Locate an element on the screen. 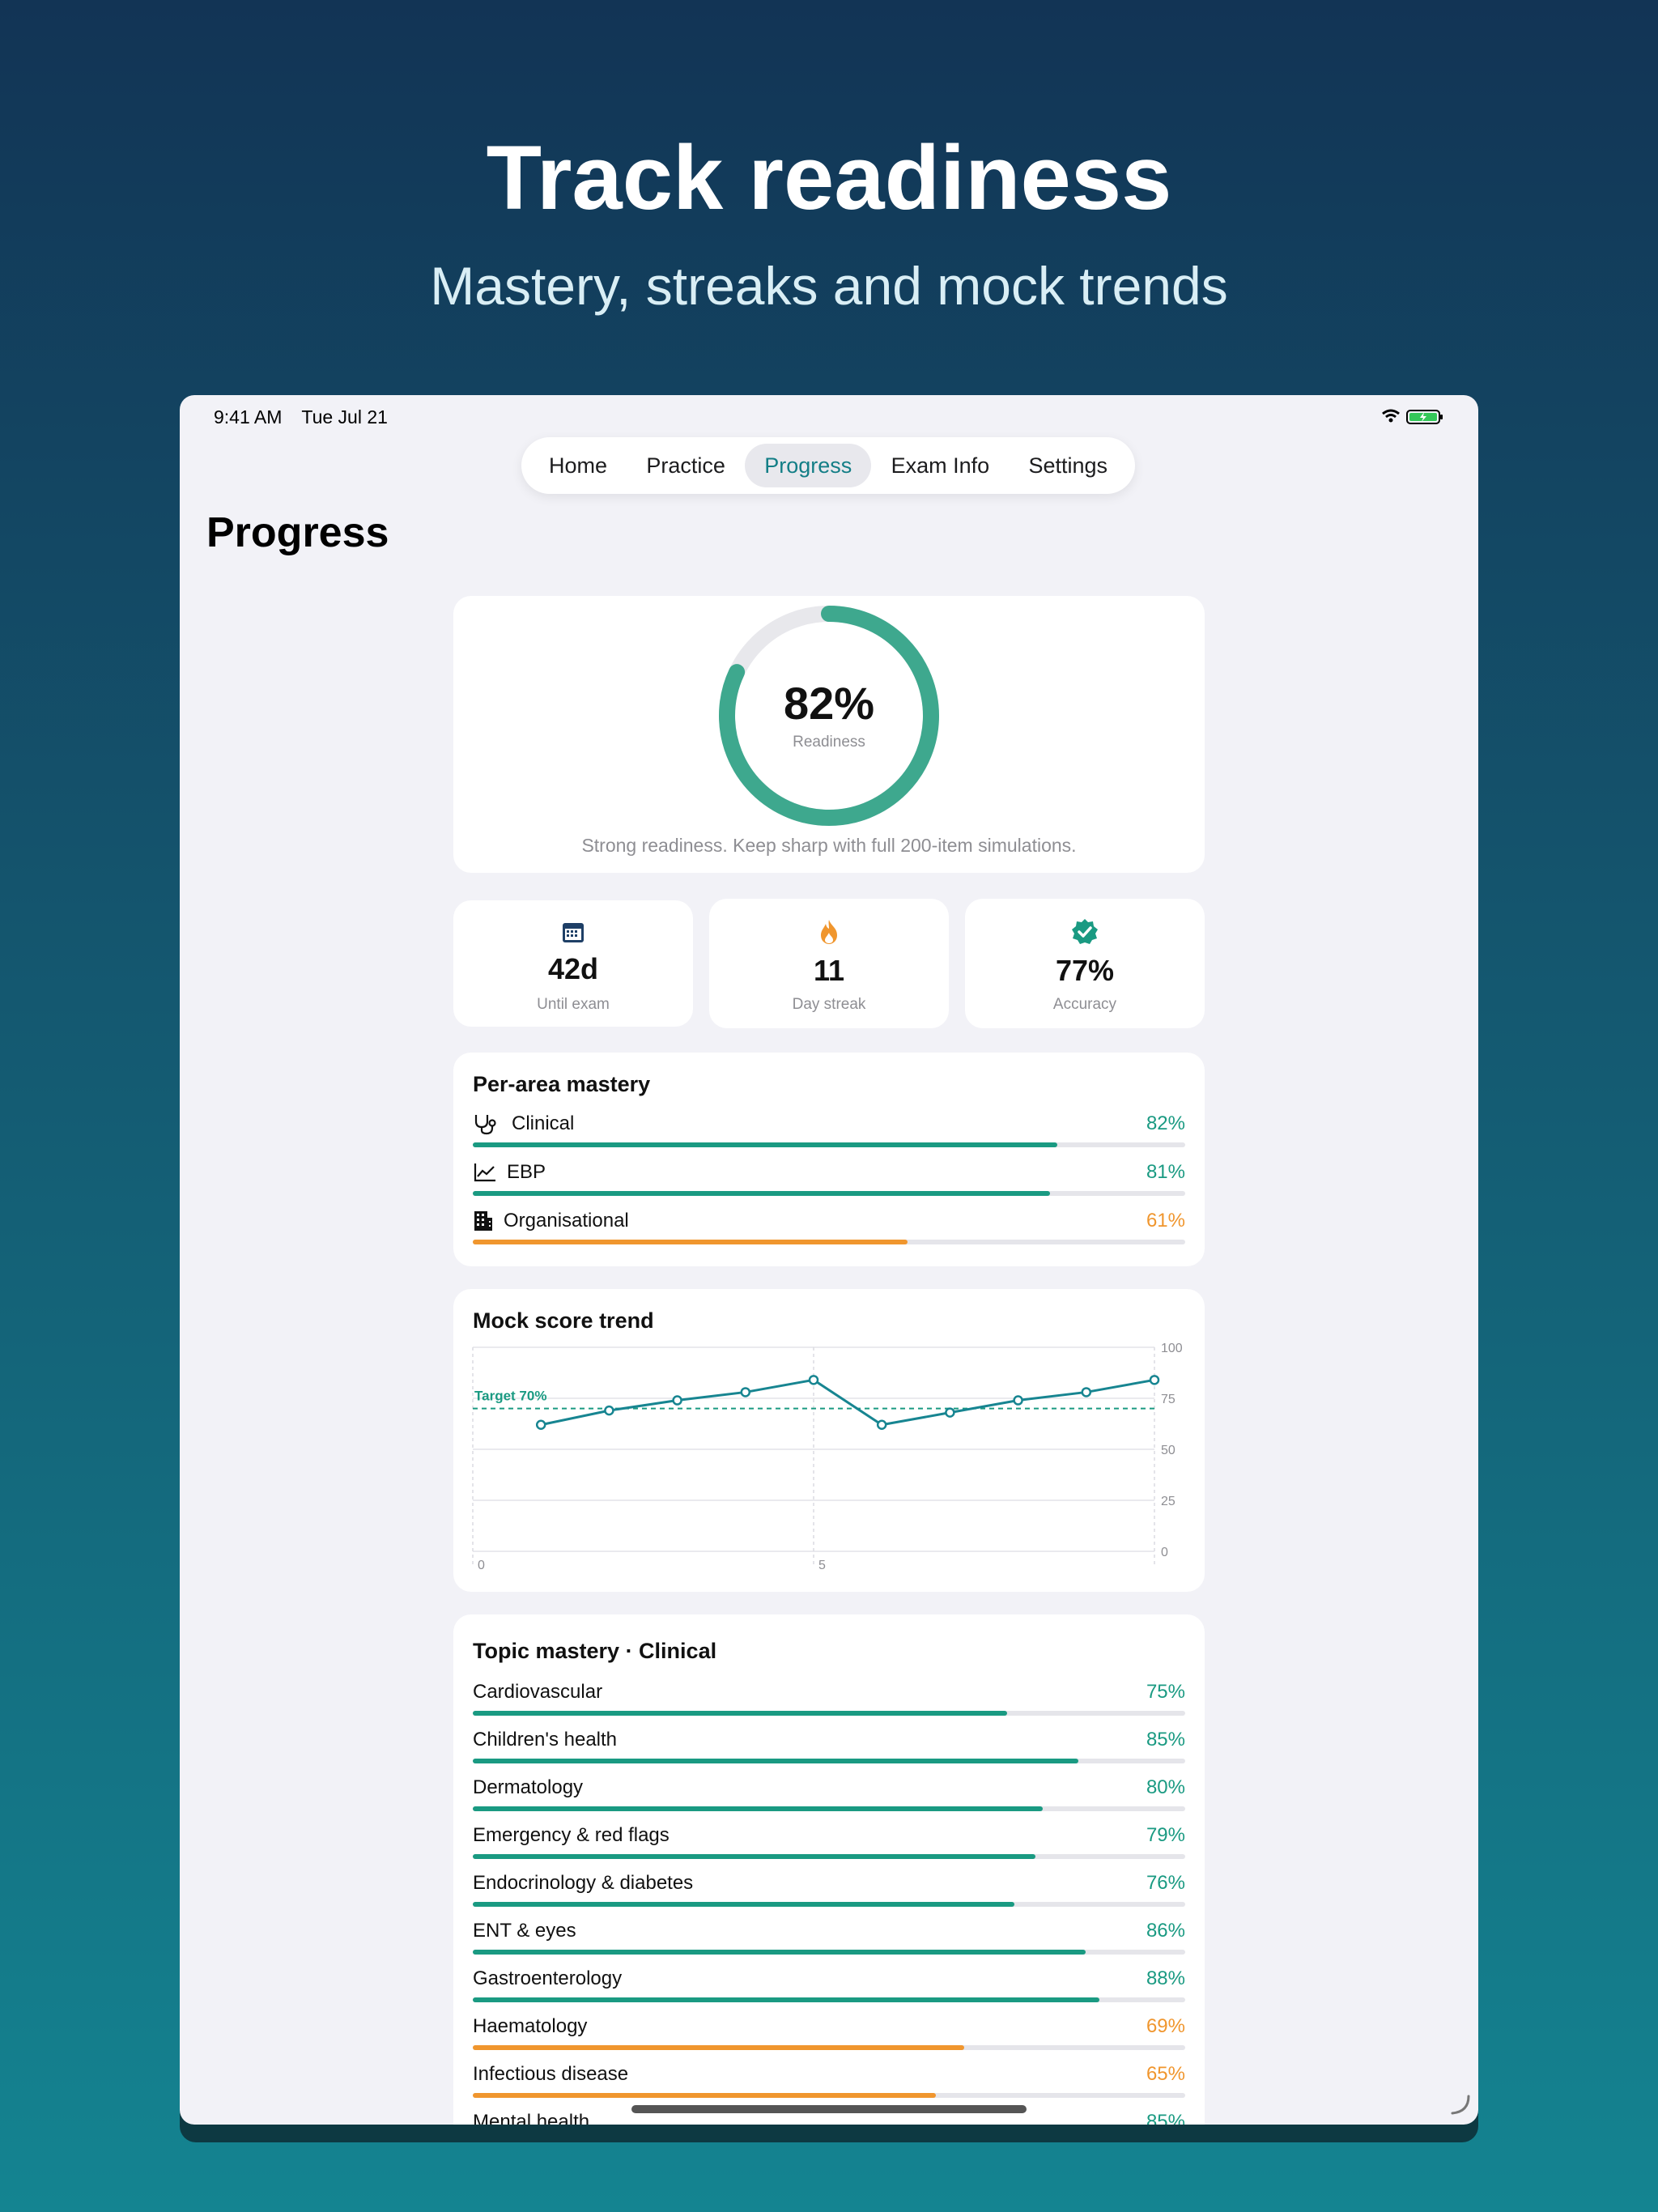 This screenshot has width=1658, height=2212. x-tick-label: 0 is located at coordinates (481, 1565).